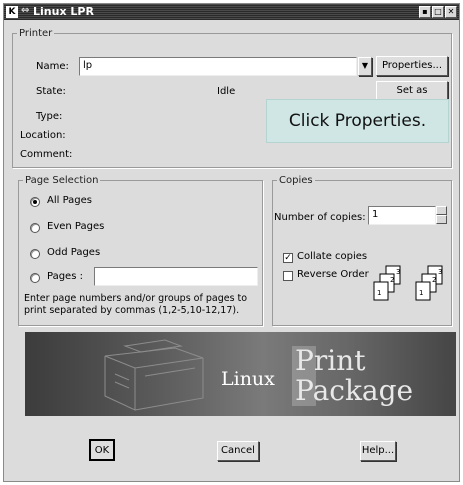 The image size is (463, 485). What do you see at coordinates (412, 91) in the screenshot?
I see `set-as-default-button: Set as Default` at bounding box center [412, 91].